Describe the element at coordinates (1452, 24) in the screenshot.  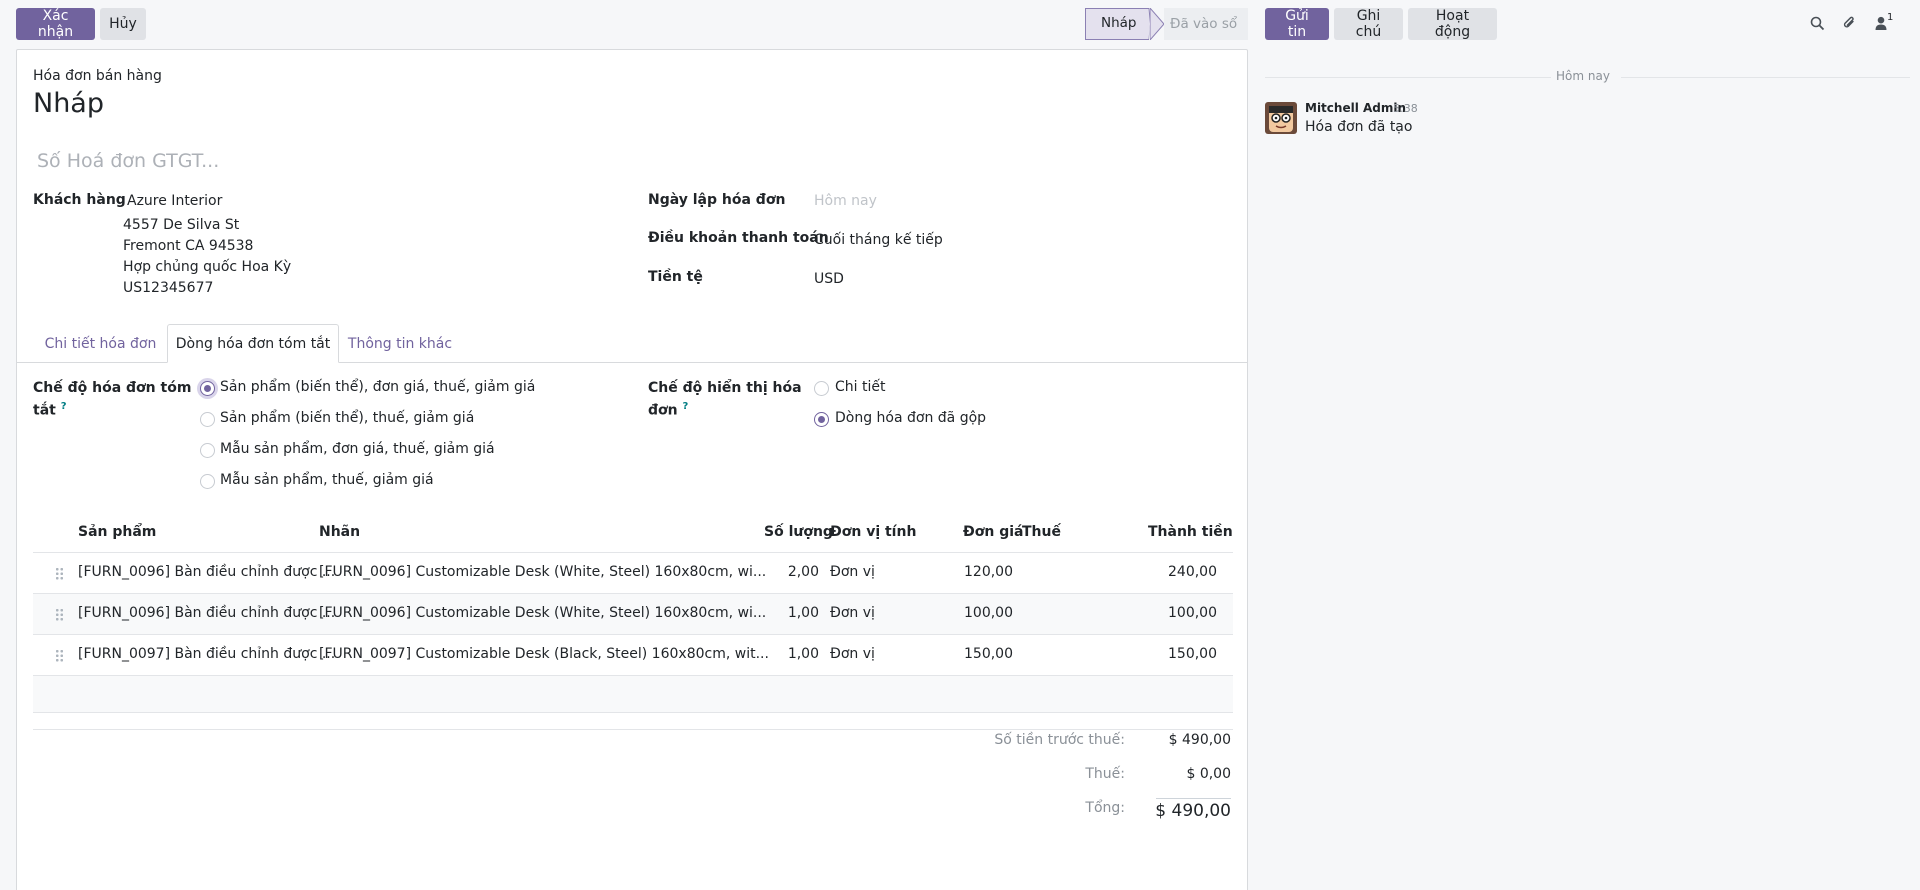
I see `activity-button: Hoạt động` at that location.